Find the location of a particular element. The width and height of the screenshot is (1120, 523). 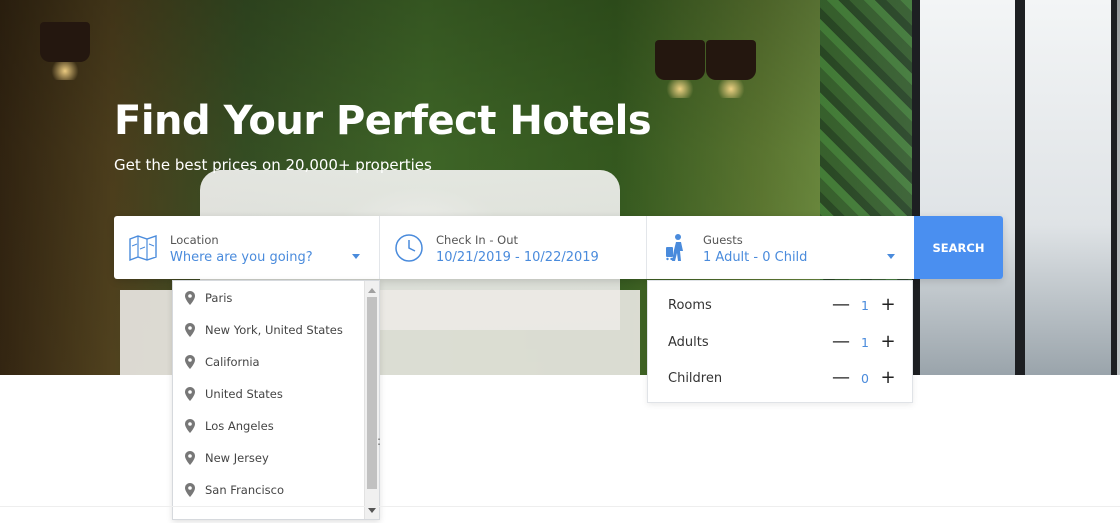

guests-value: 1 Adult - 0 Child is located at coordinates (755, 257).